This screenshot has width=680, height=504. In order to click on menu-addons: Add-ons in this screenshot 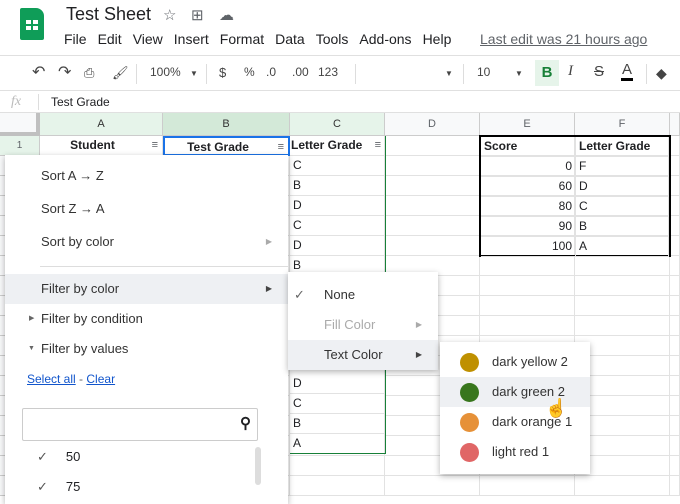, I will do `click(385, 39)`.